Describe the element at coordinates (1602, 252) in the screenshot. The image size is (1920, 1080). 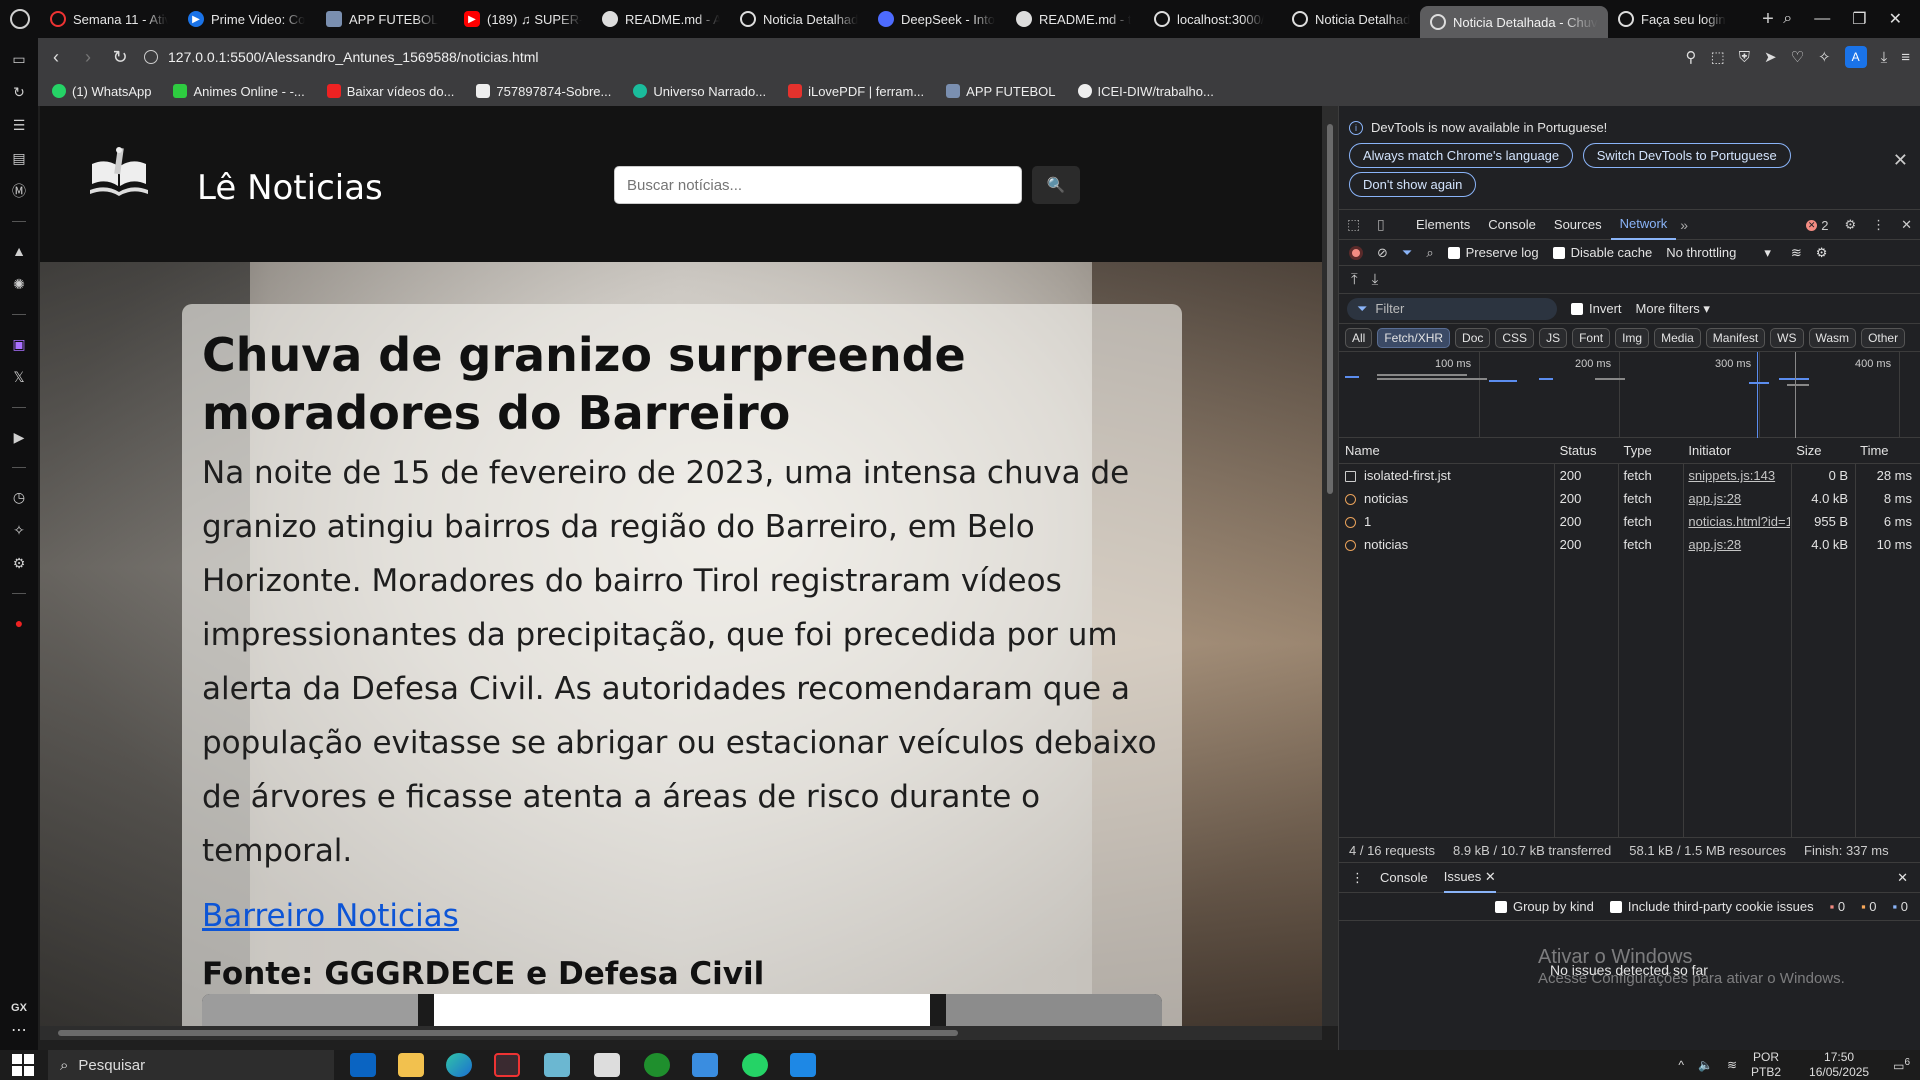
I see `disable-cache-checkbox: Disable cache` at that location.